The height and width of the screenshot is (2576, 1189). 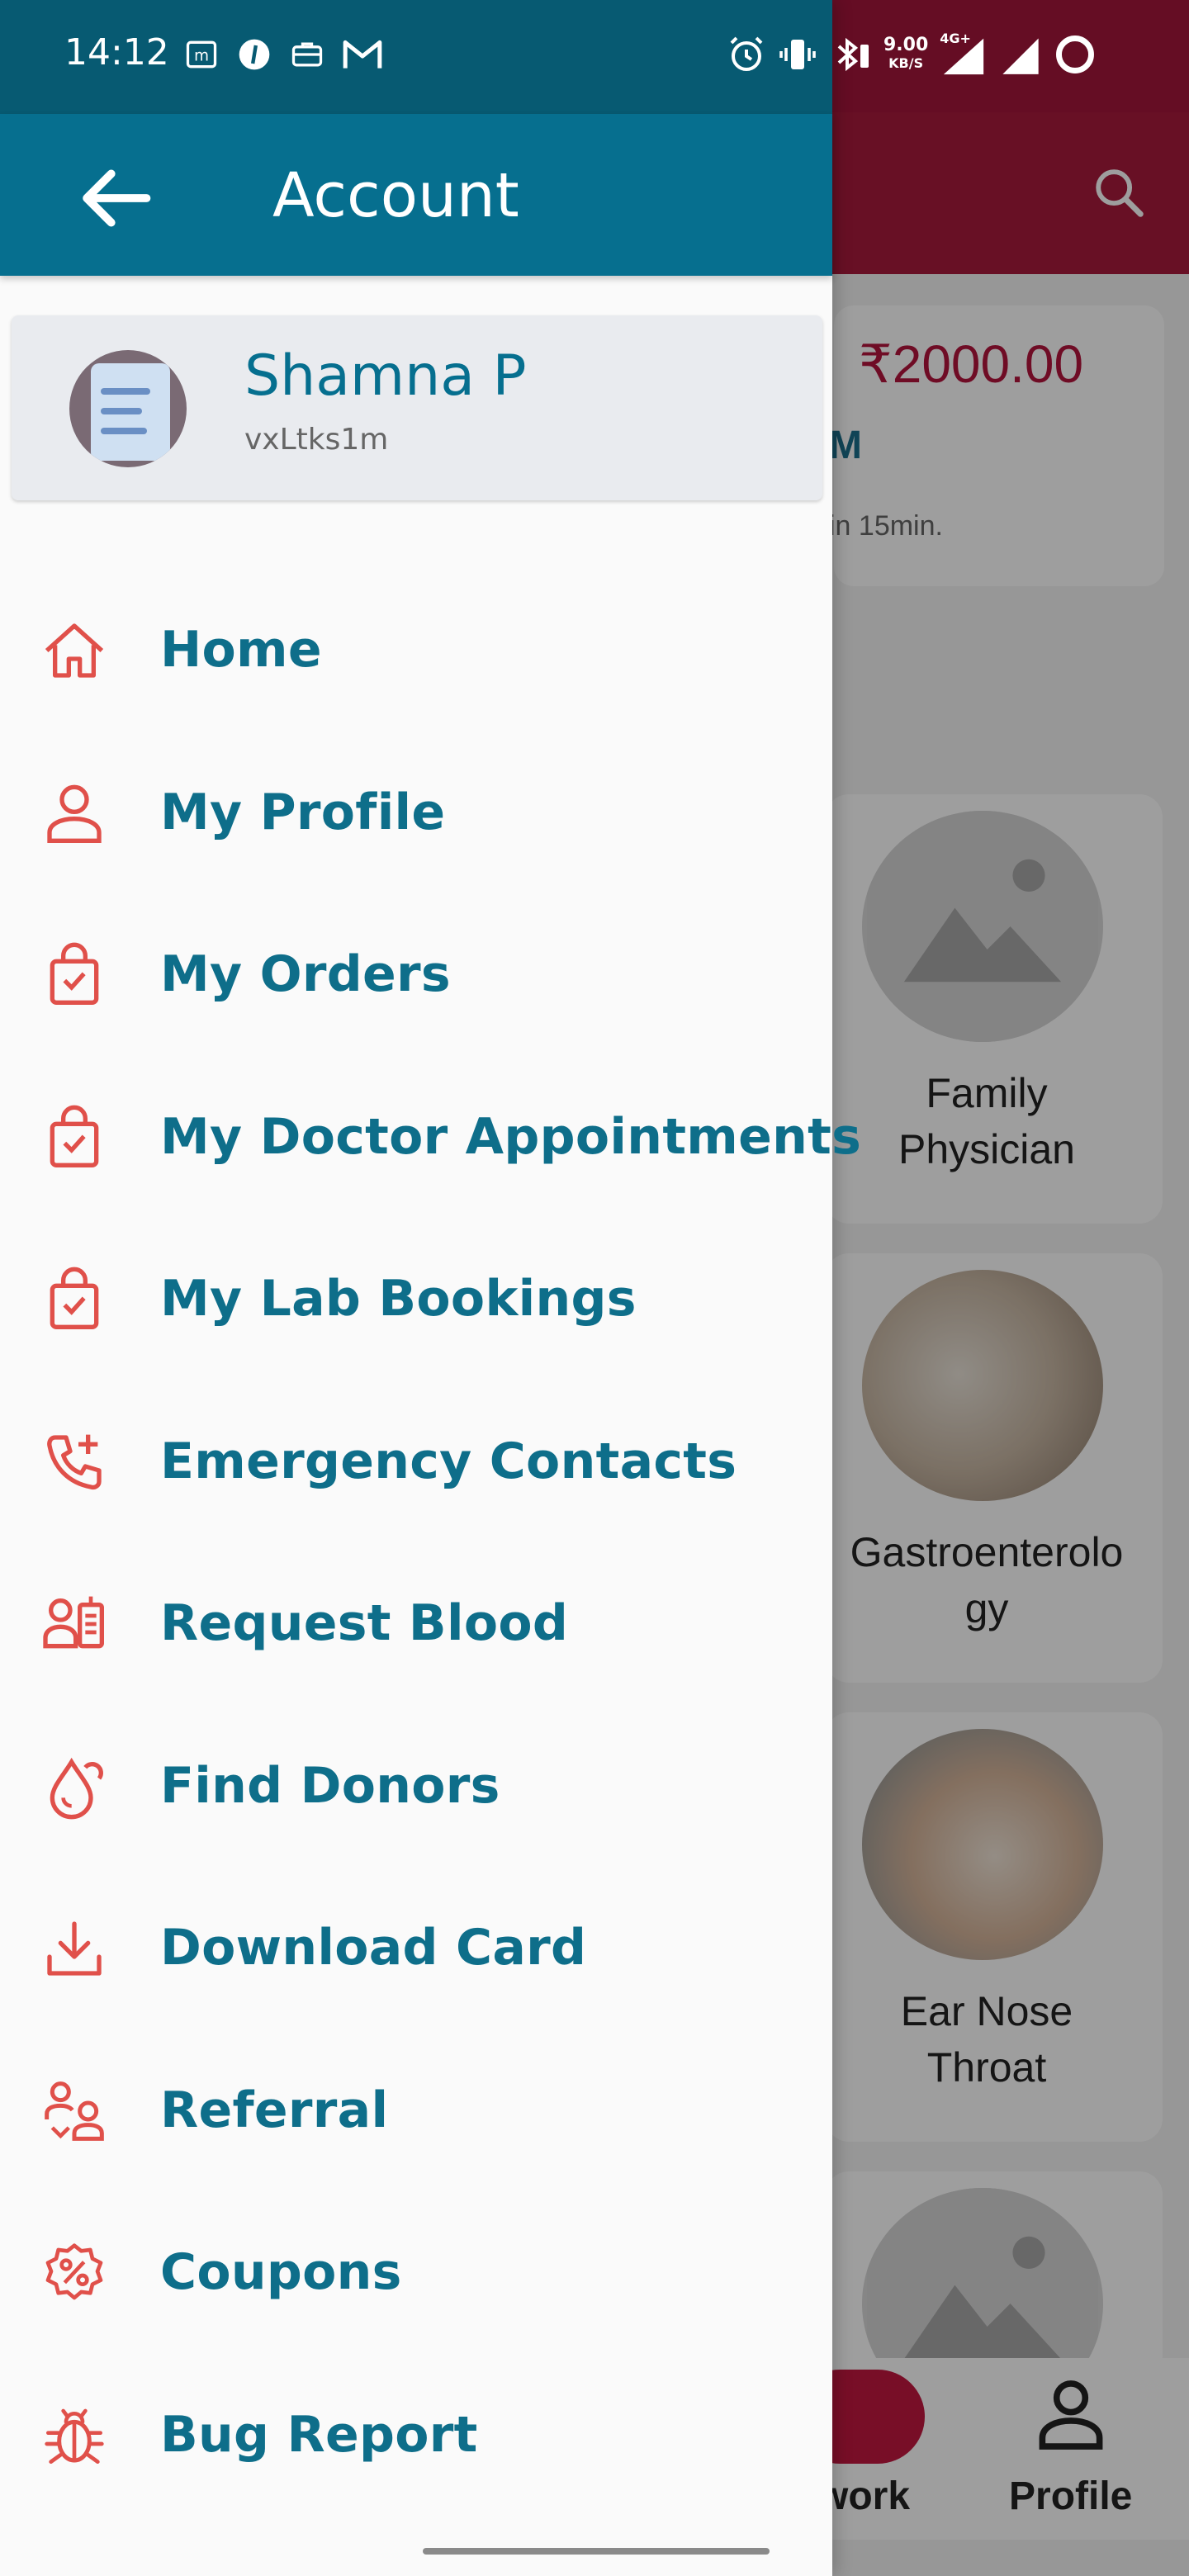 I want to click on blood-drop-icon, so click(x=76, y=1788).